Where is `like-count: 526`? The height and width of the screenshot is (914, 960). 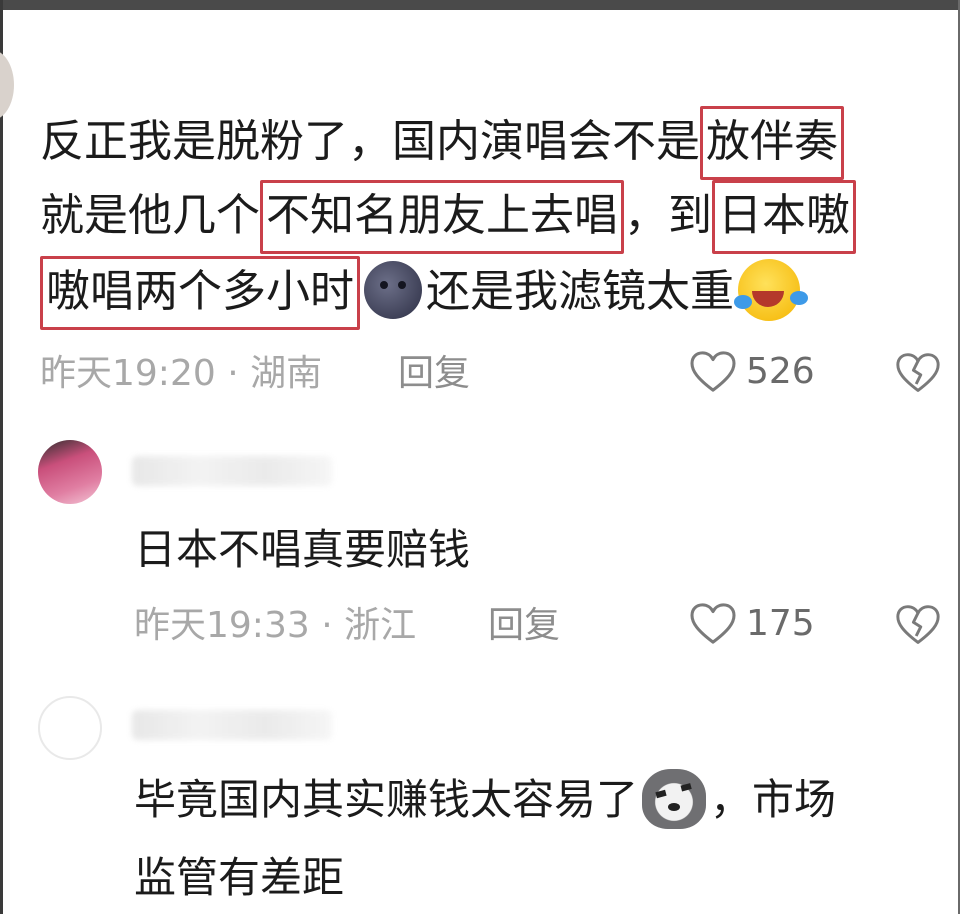
like-count: 526 is located at coordinates (780, 371).